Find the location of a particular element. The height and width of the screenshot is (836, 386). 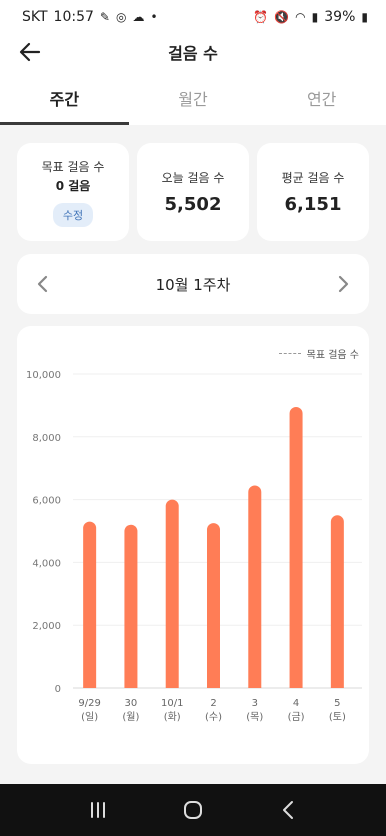

x-tick-label: 4 is located at coordinates (296, 703).